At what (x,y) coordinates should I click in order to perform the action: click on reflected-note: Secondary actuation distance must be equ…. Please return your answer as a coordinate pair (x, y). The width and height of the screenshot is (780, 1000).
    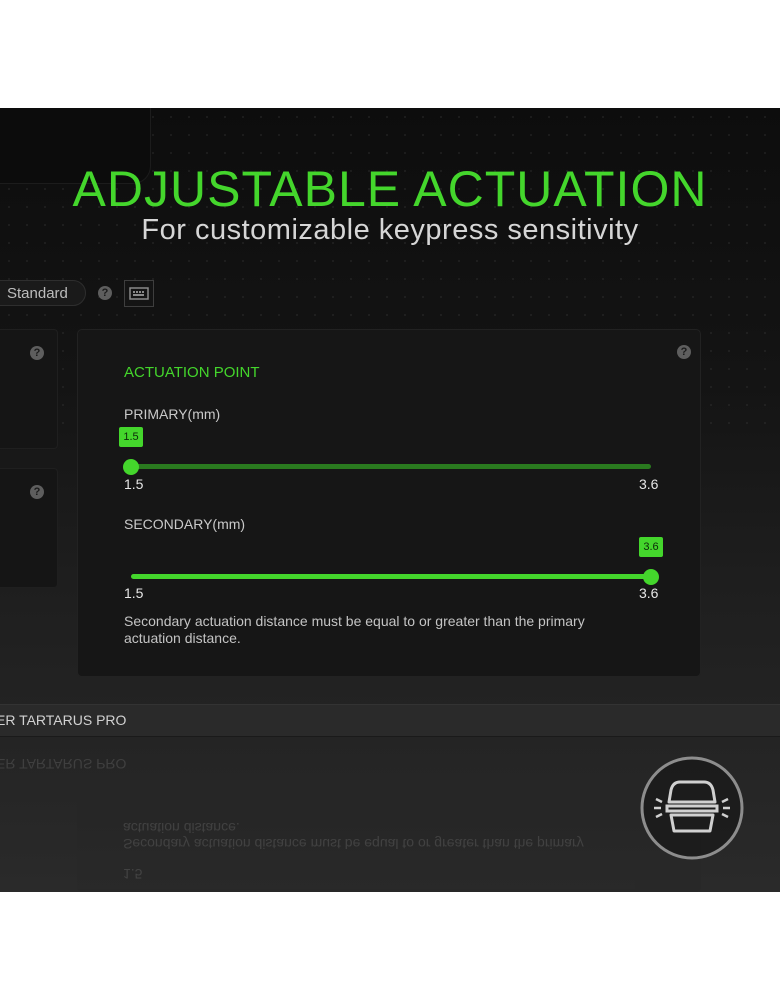
    Looking at the image, I should click on (353, 836).